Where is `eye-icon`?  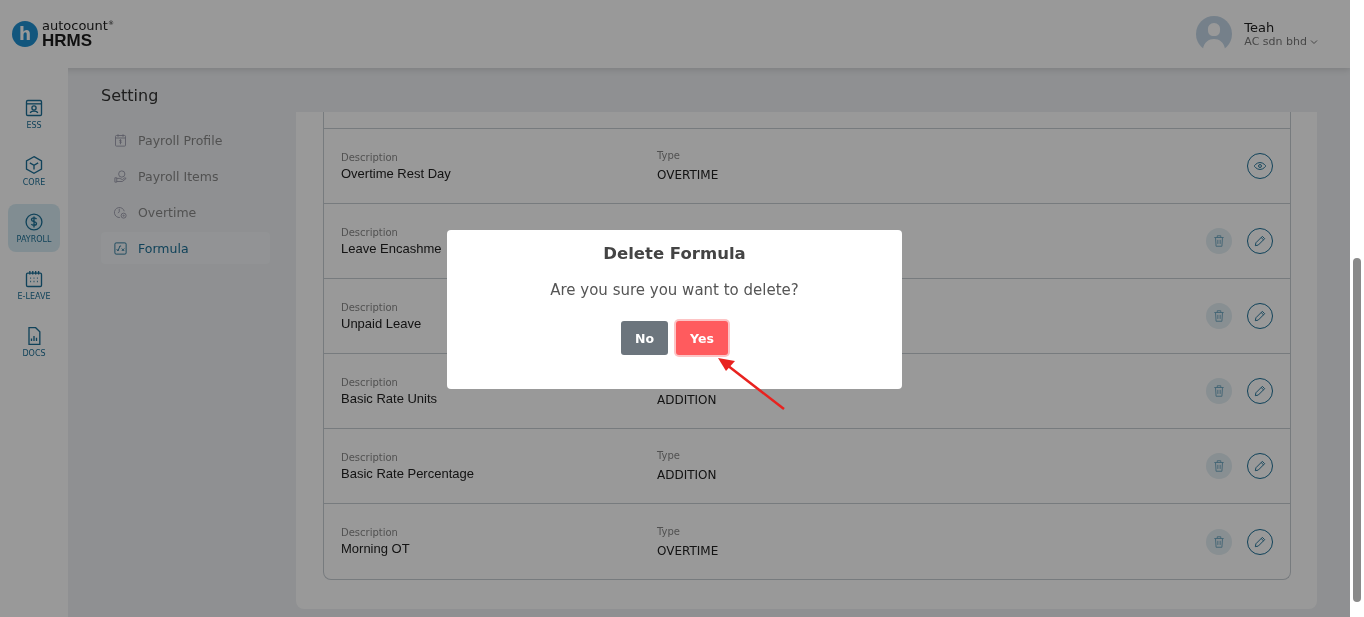
eye-icon is located at coordinates (1260, 166).